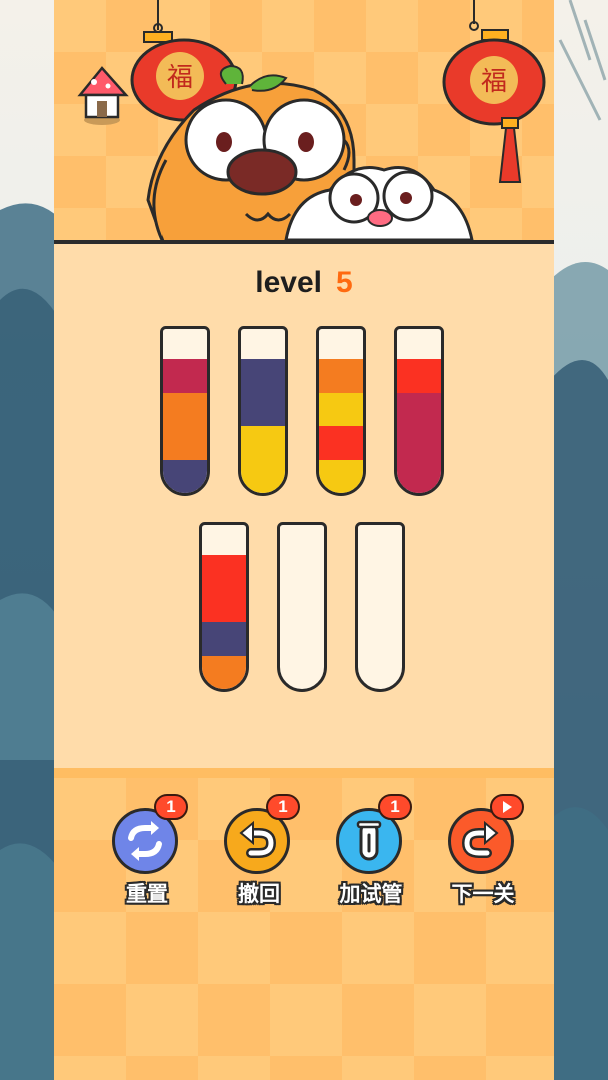  Describe the element at coordinates (171, 807) in the screenshot. I see `reset-count-badge: 1` at that location.